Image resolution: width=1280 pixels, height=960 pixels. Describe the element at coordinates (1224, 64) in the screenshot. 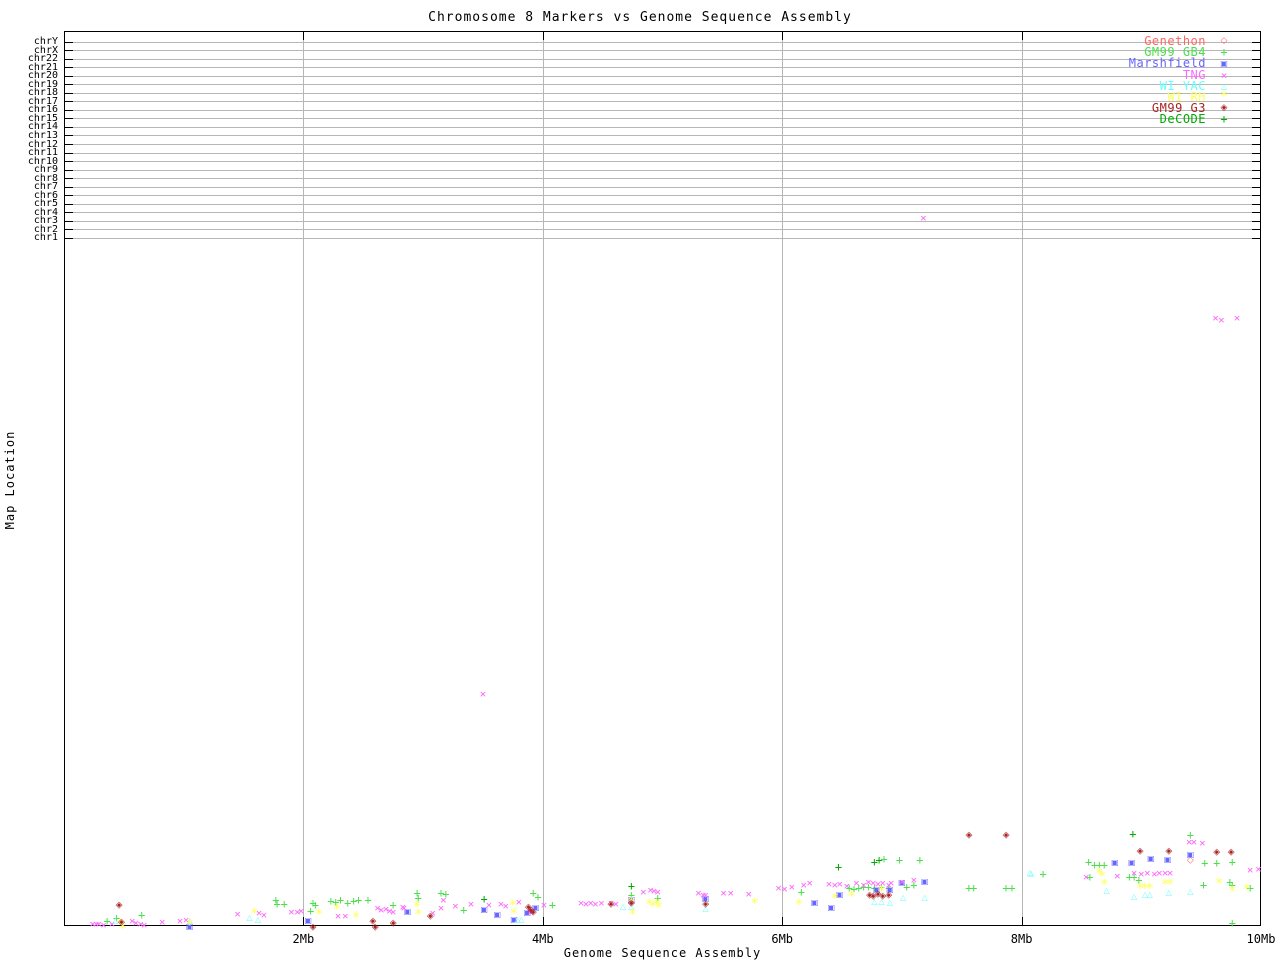

I see `legend-marker-icon: ▣` at that location.